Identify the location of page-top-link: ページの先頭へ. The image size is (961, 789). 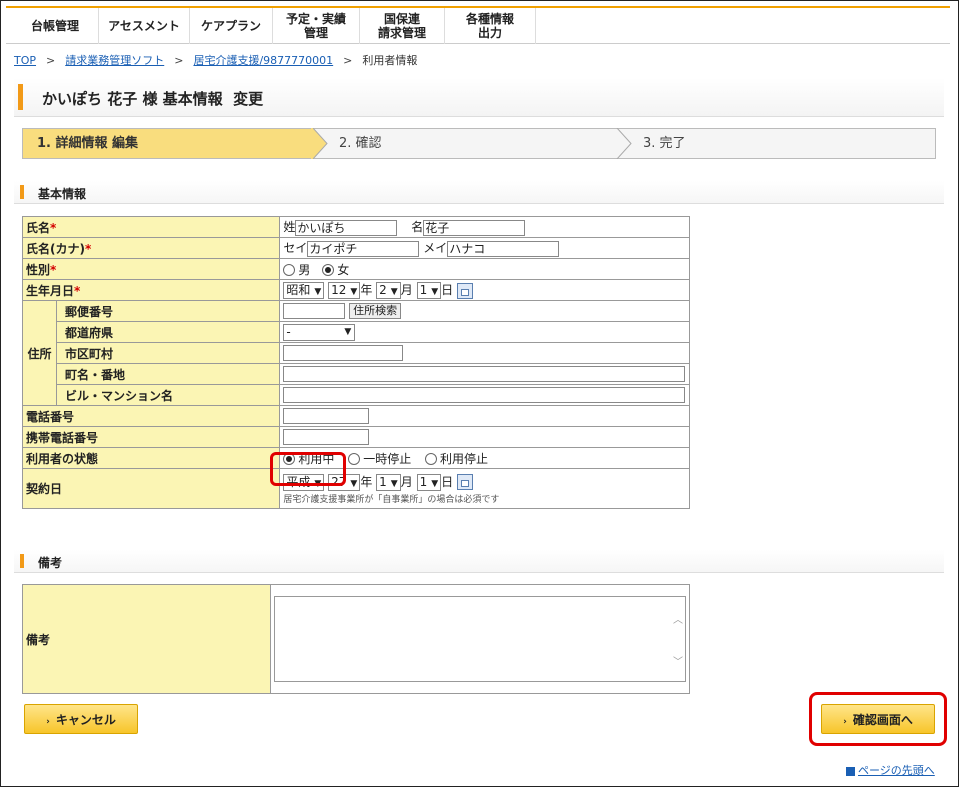
(890, 770).